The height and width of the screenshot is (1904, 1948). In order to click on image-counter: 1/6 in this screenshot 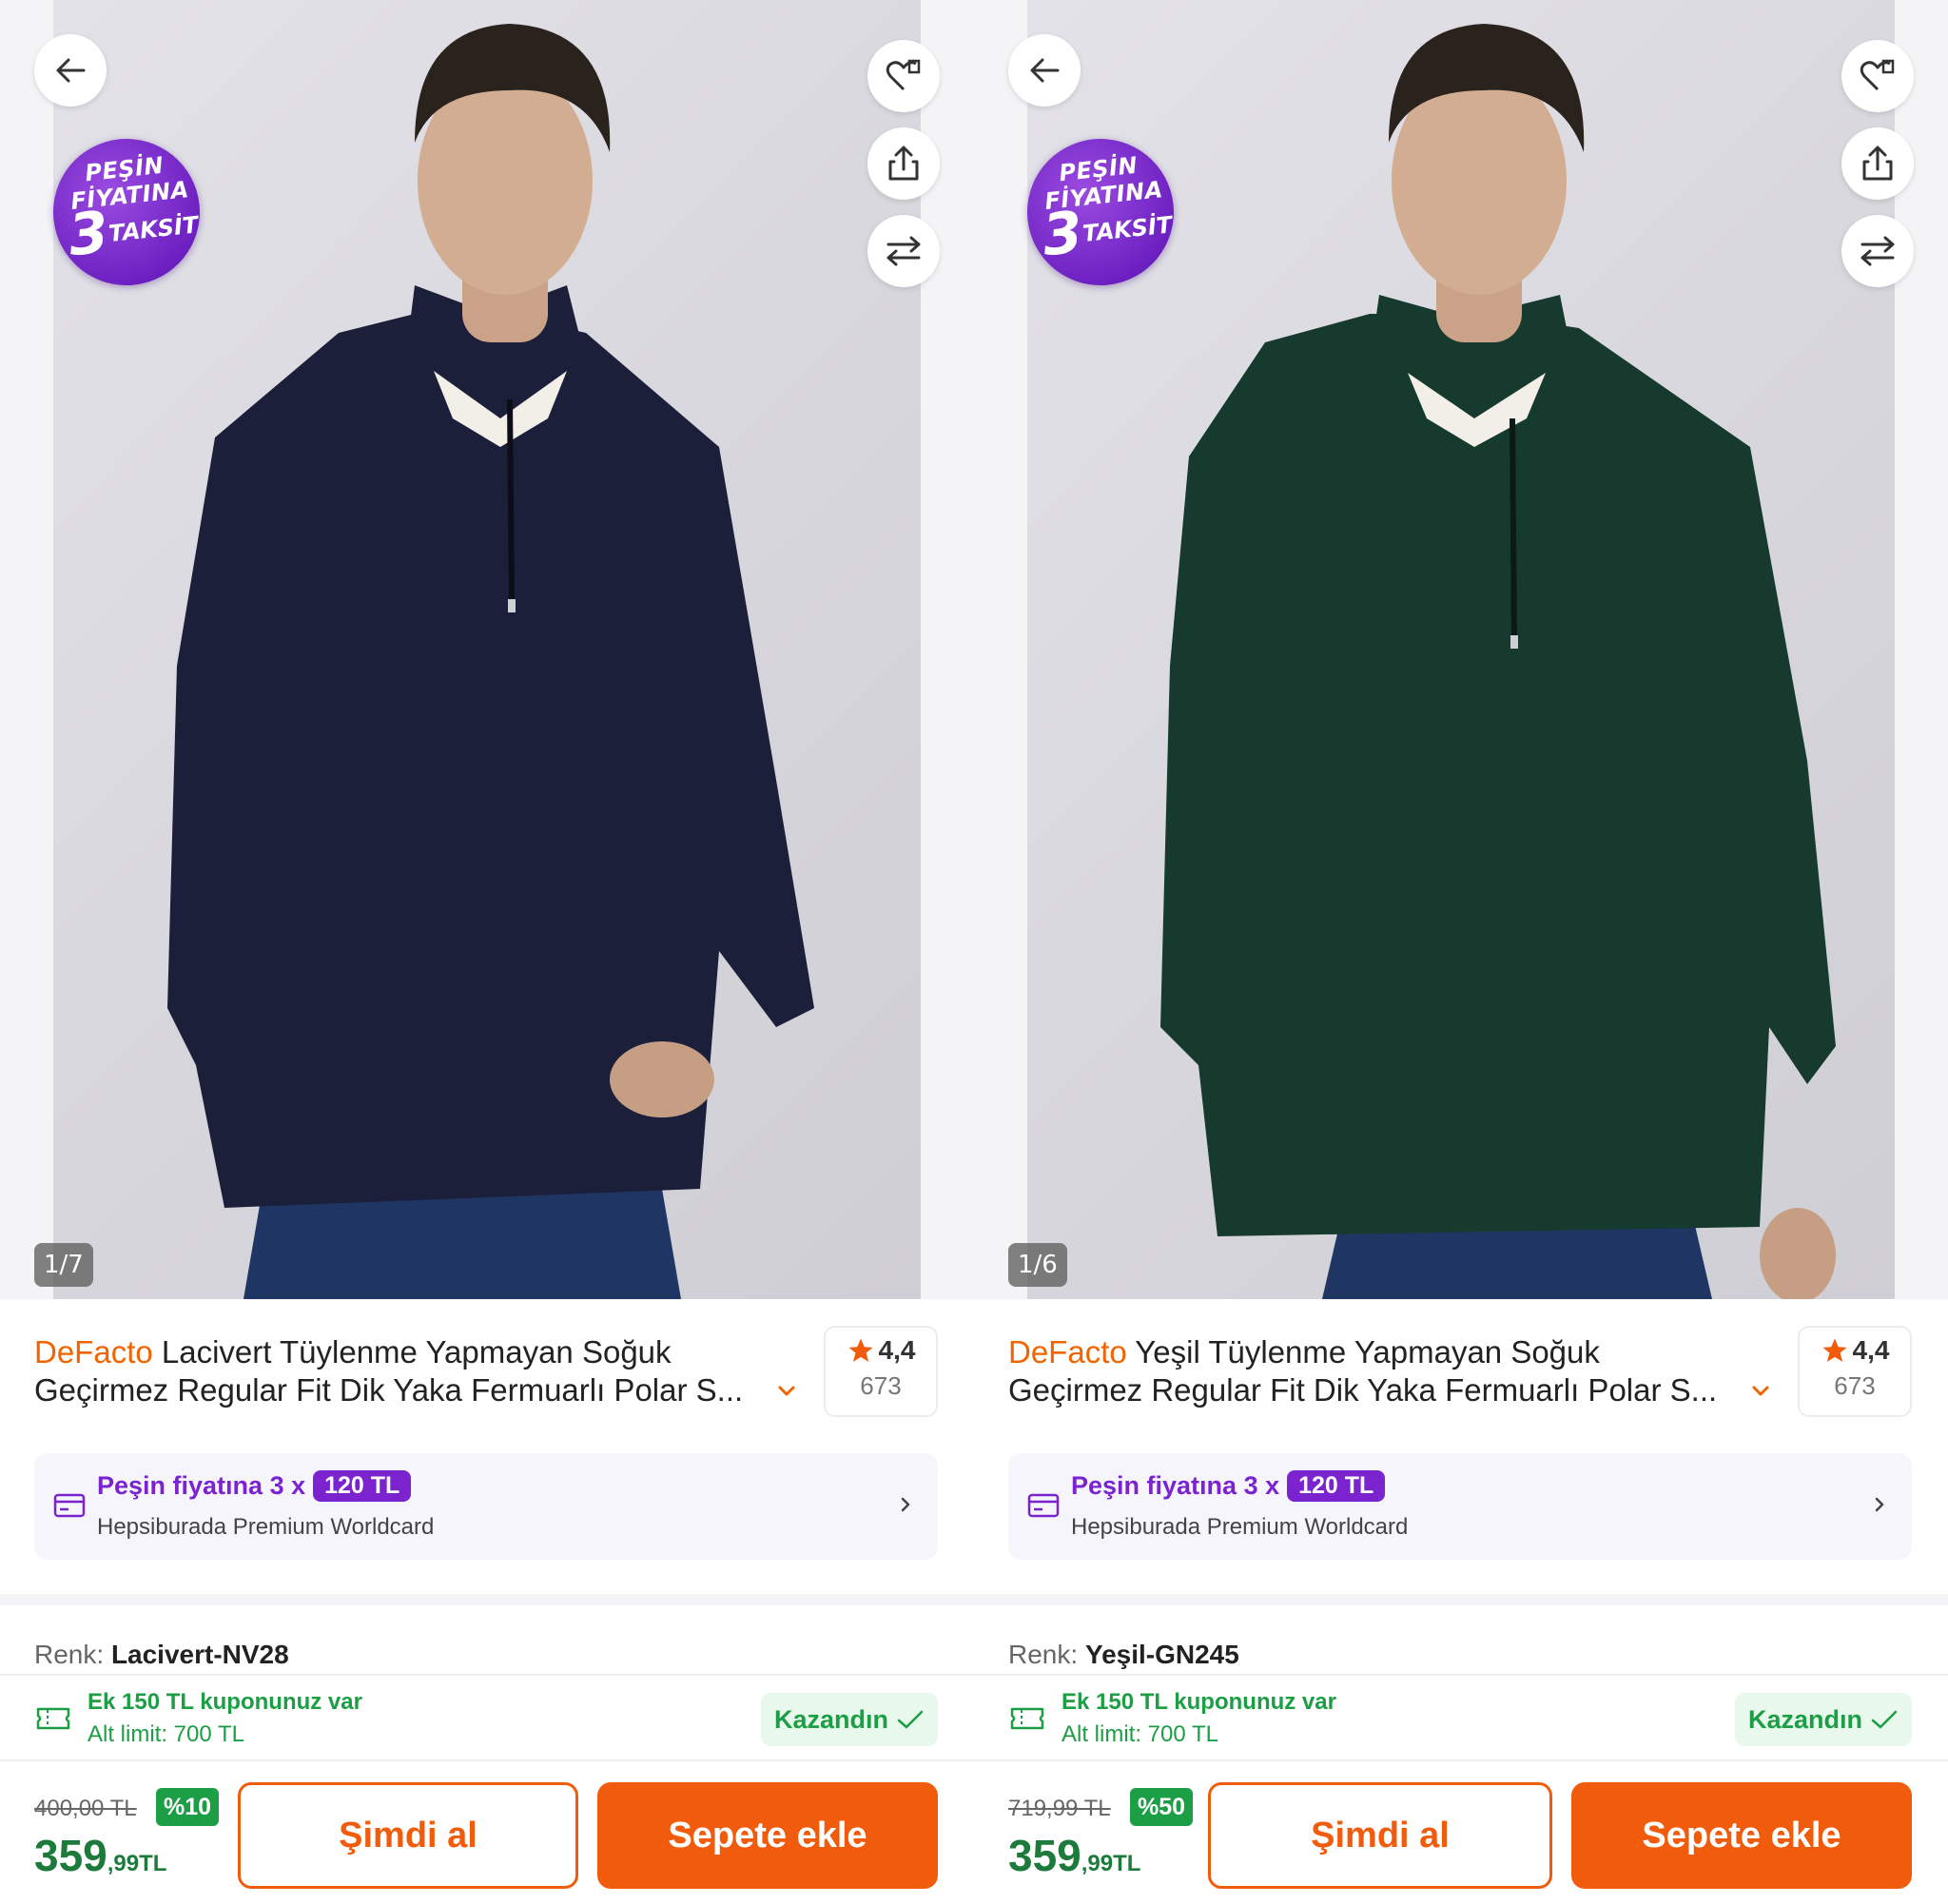, I will do `click(1037, 1265)`.